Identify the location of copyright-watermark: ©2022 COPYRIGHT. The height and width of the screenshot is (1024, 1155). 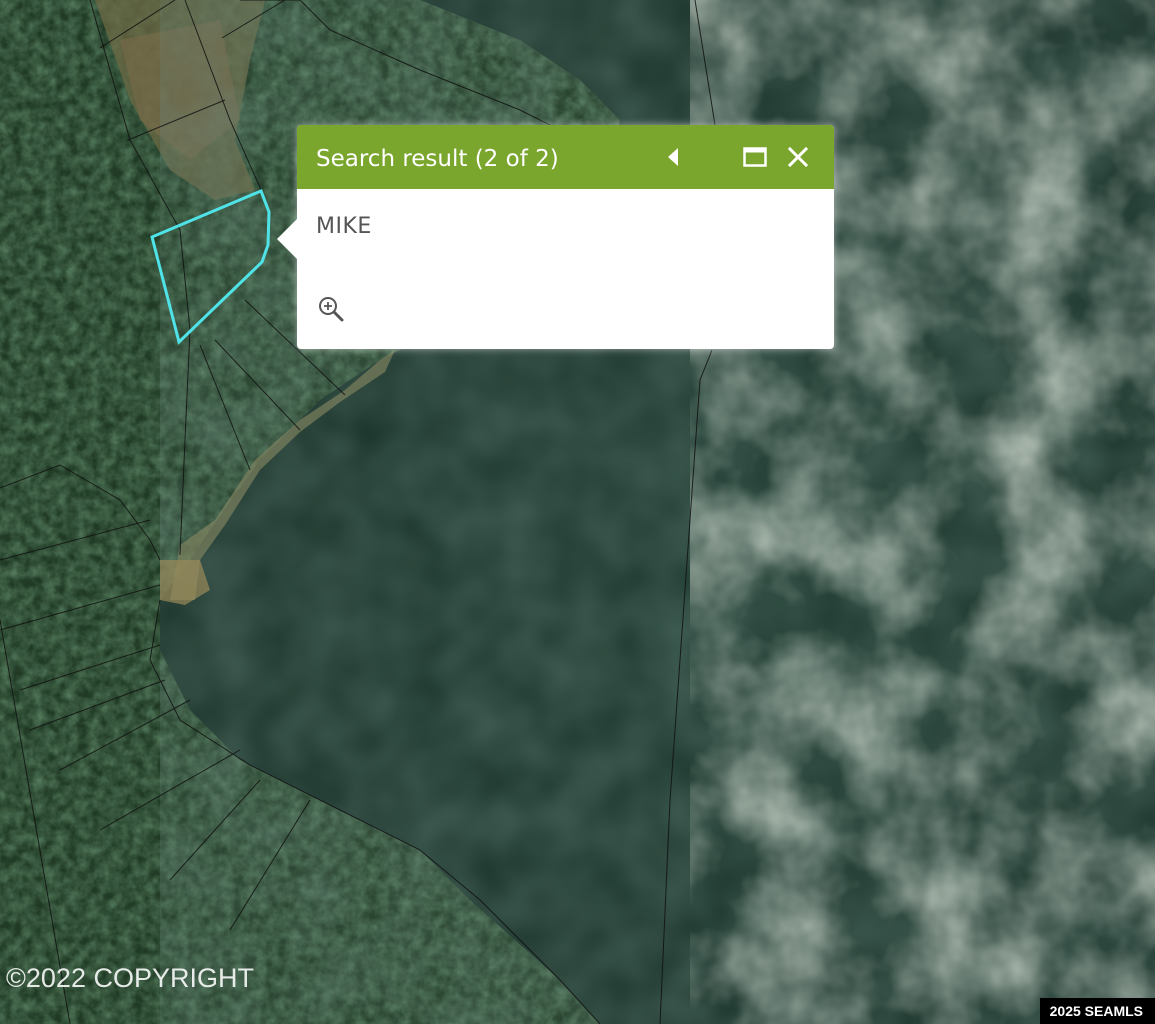
(130, 978).